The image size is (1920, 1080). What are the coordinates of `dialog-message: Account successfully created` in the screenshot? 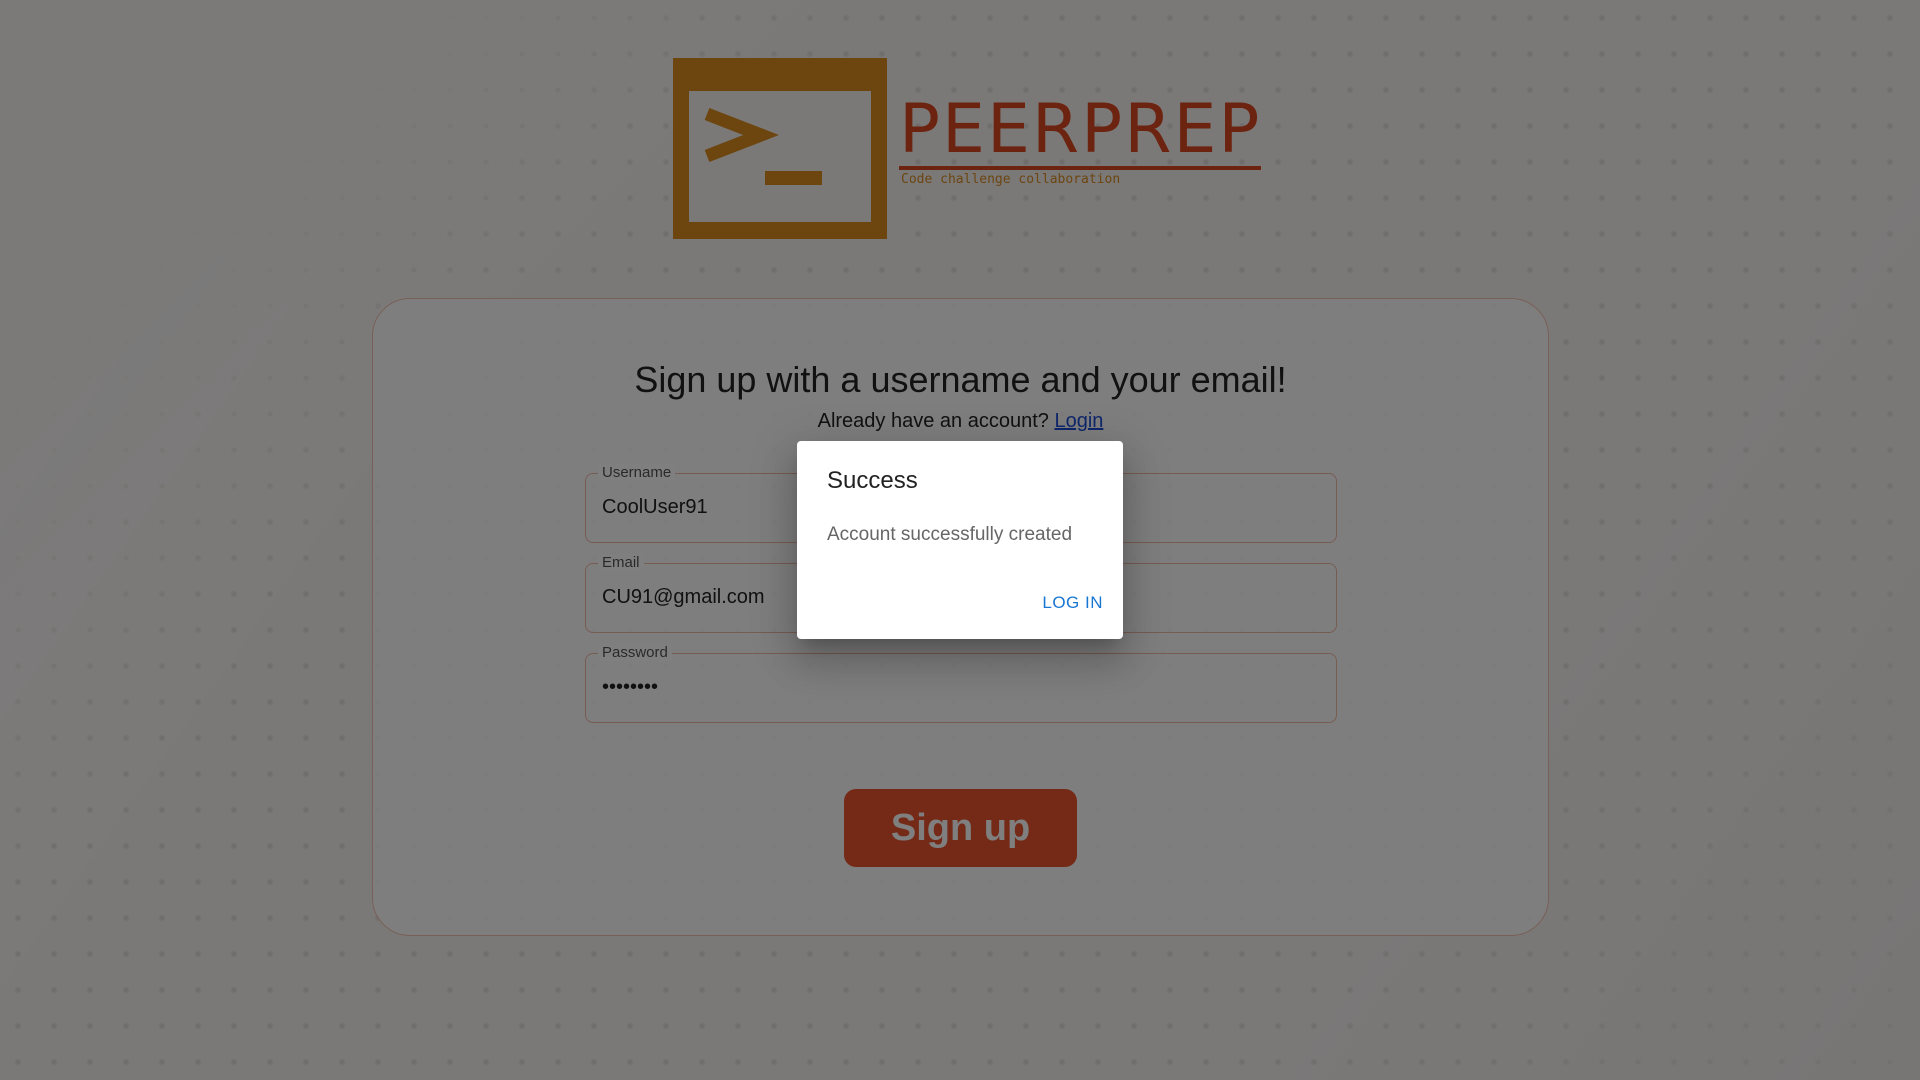 It's located at (950, 534).